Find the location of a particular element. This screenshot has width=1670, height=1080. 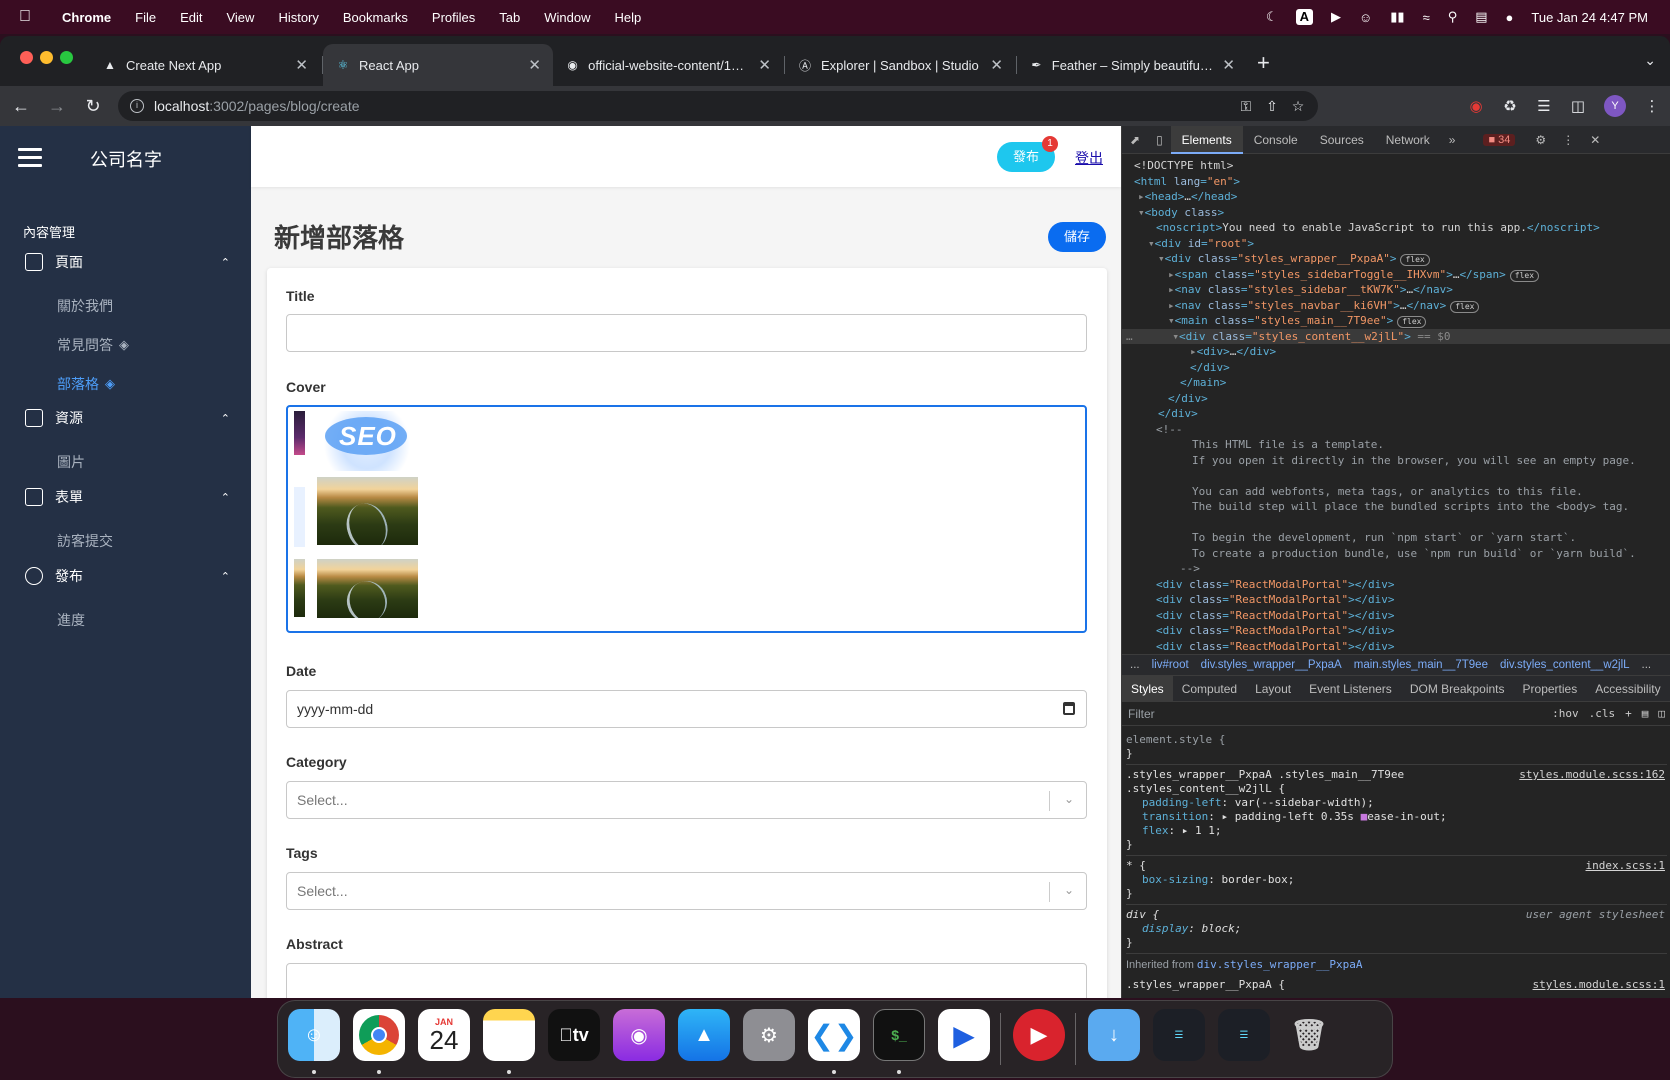

youtube-music-icon: ▶ is located at coordinates (1039, 1035).